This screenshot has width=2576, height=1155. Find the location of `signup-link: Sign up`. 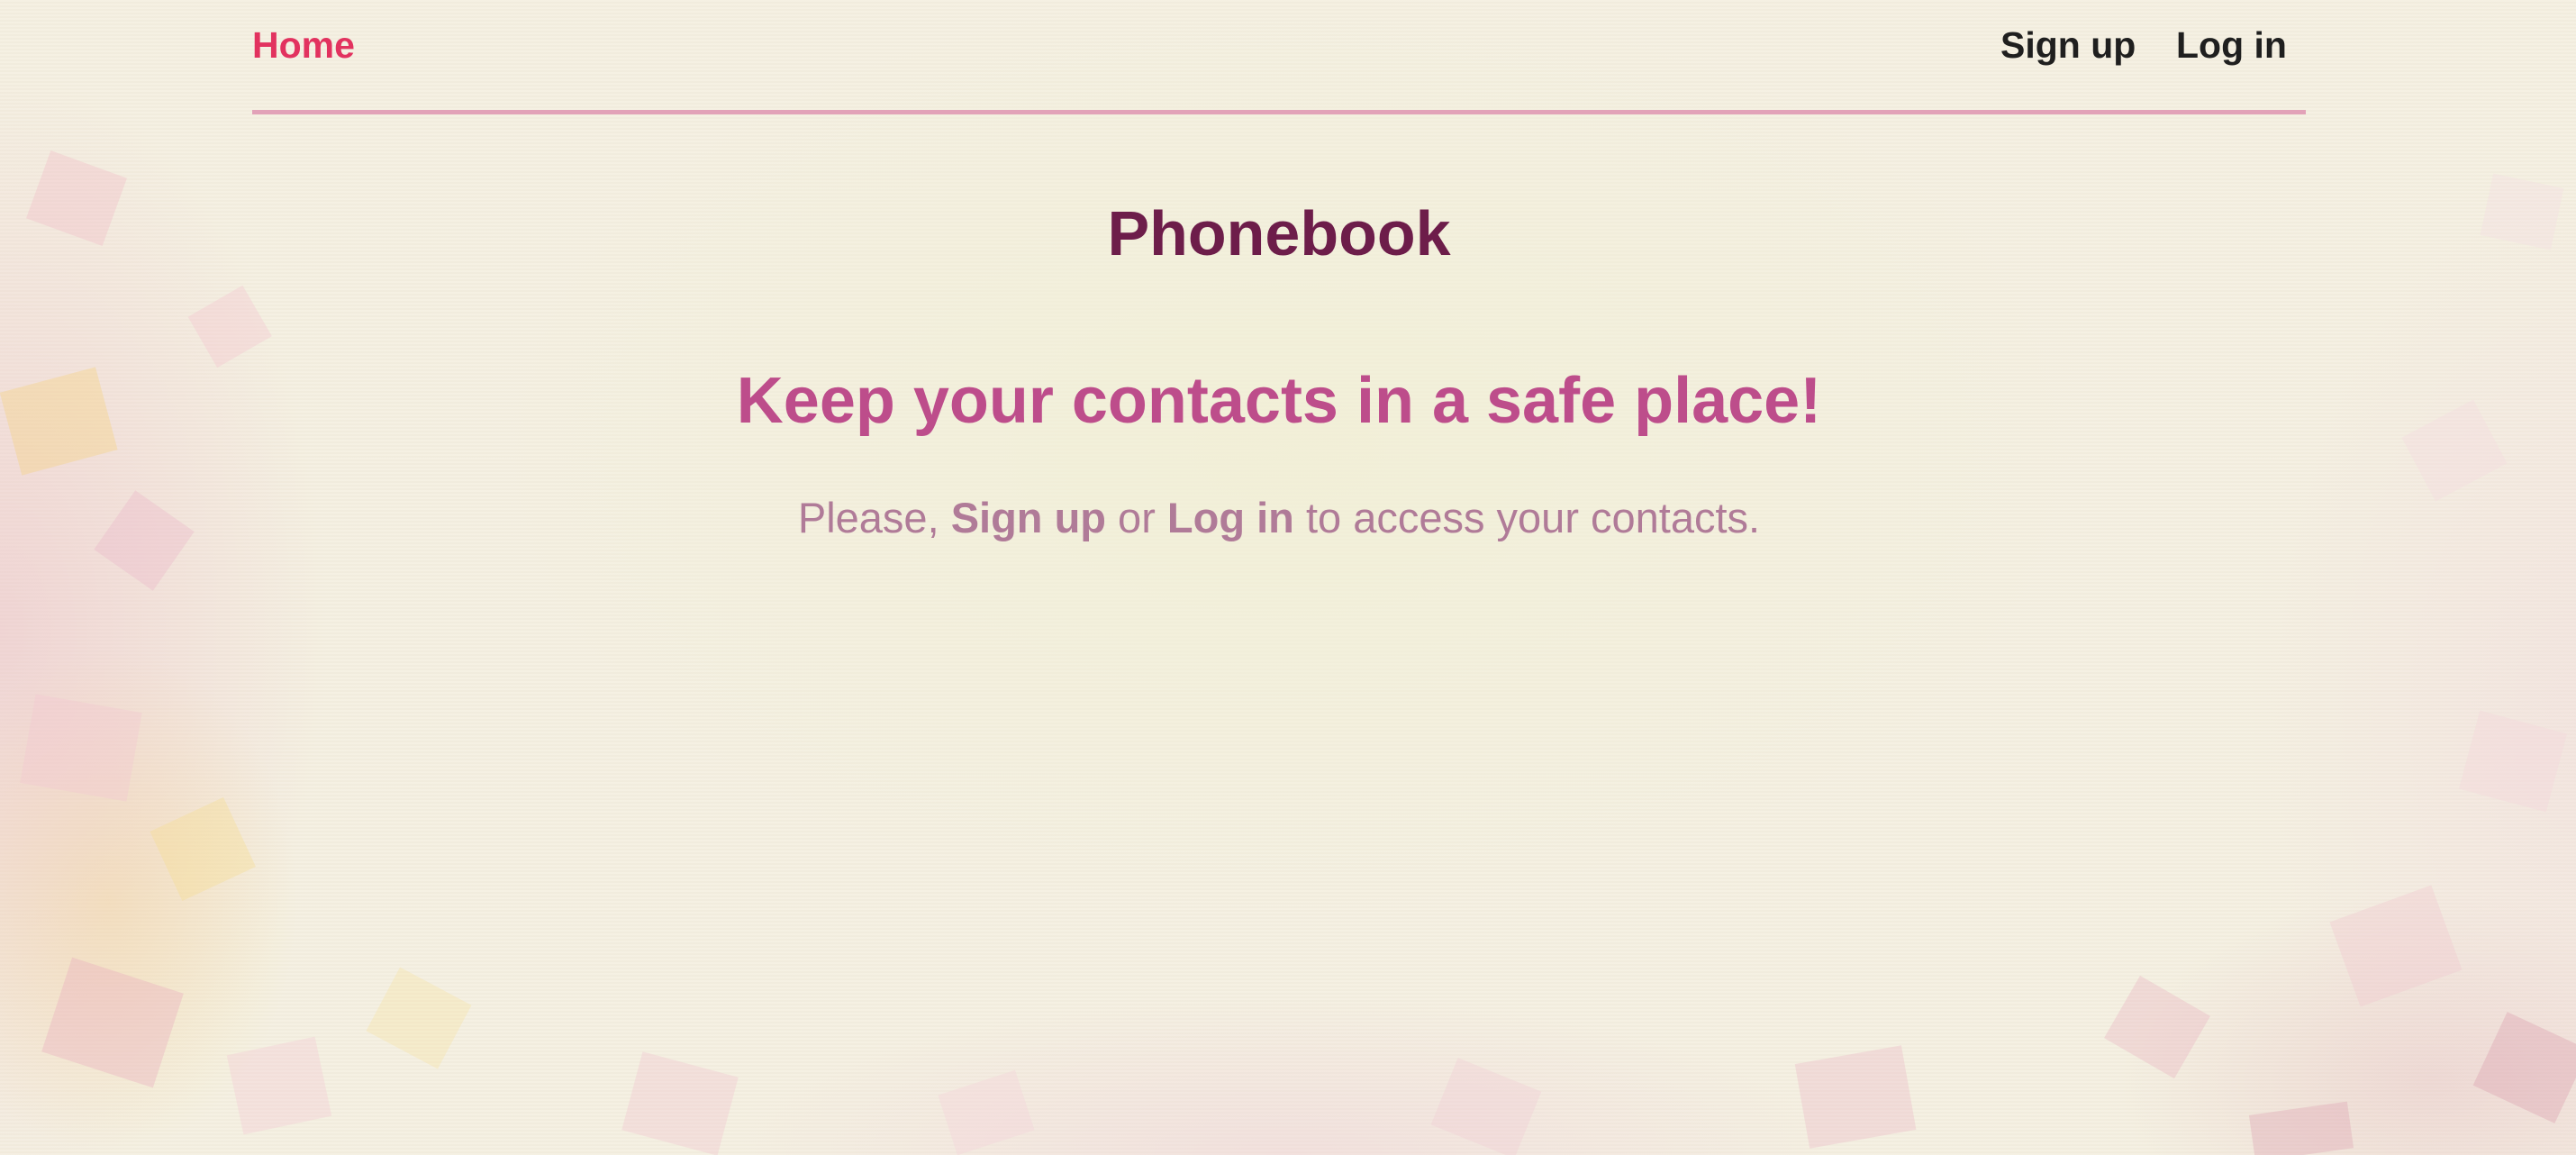

signup-link: Sign up is located at coordinates (2068, 45).